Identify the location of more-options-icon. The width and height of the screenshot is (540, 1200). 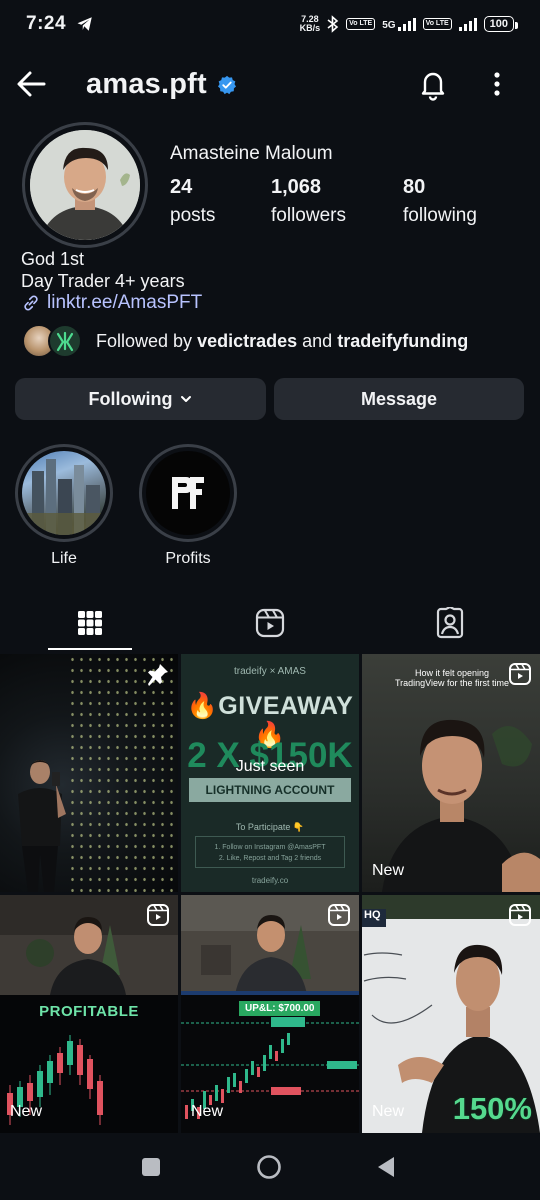
(497, 84).